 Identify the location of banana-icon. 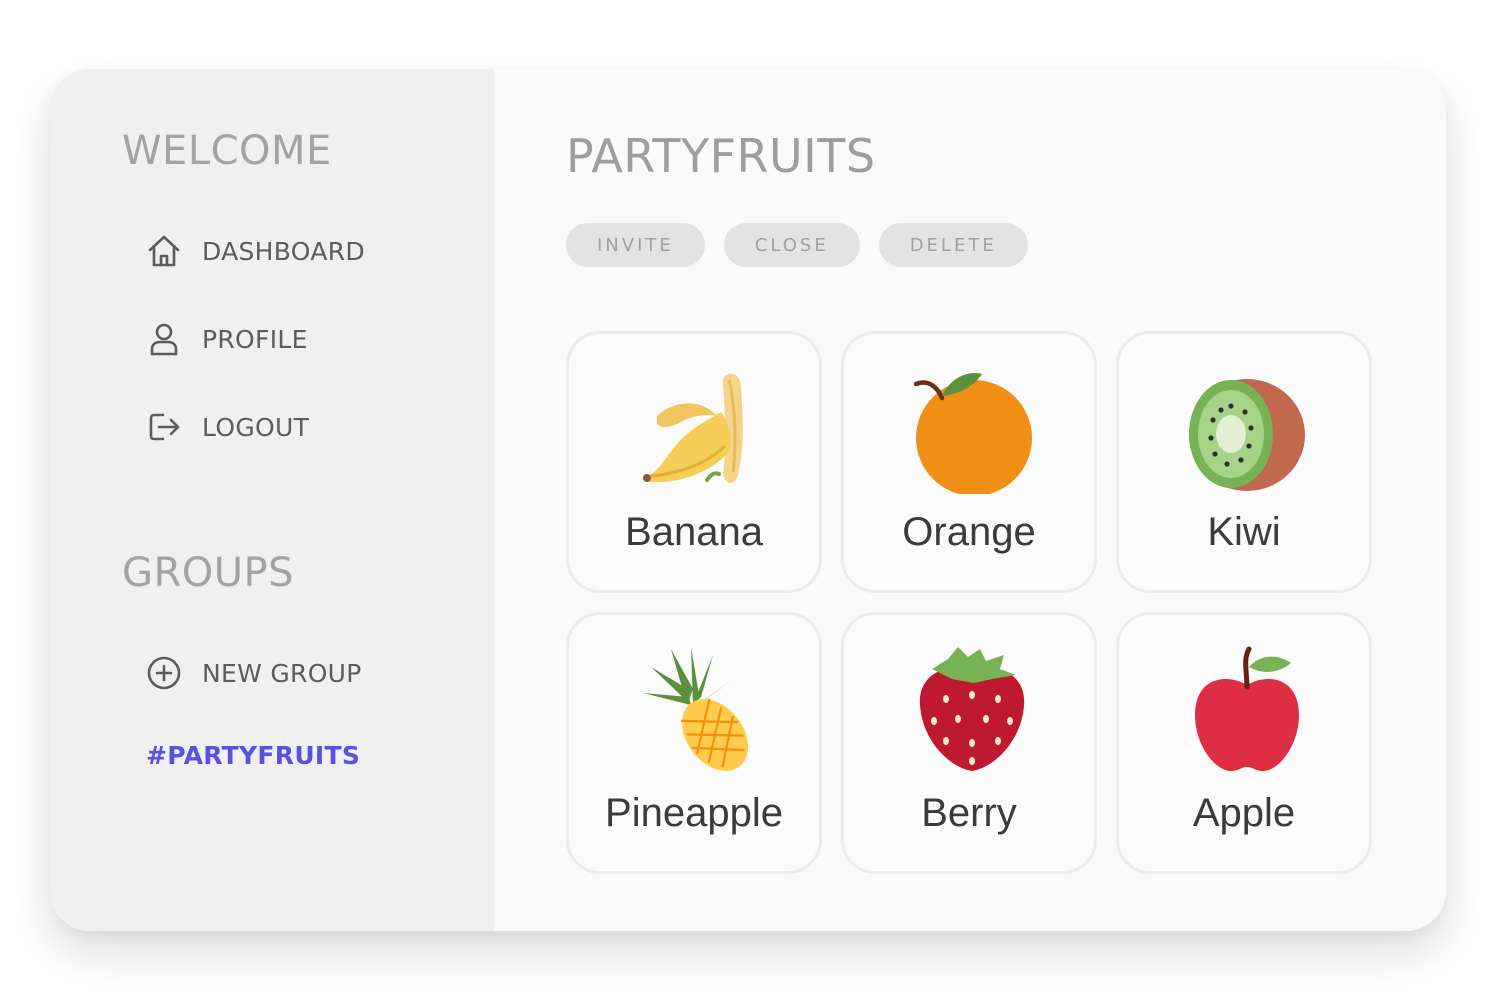
(697, 429).